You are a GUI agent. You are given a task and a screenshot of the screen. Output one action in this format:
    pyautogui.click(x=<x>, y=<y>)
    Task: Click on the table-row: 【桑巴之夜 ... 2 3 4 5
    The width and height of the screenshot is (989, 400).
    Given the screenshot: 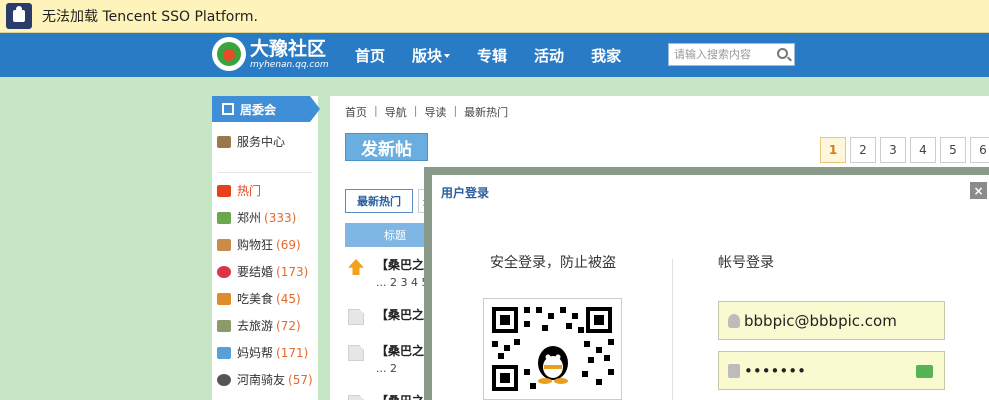 What is the action you would take?
    pyautogui.click(x=392, y=272)
    